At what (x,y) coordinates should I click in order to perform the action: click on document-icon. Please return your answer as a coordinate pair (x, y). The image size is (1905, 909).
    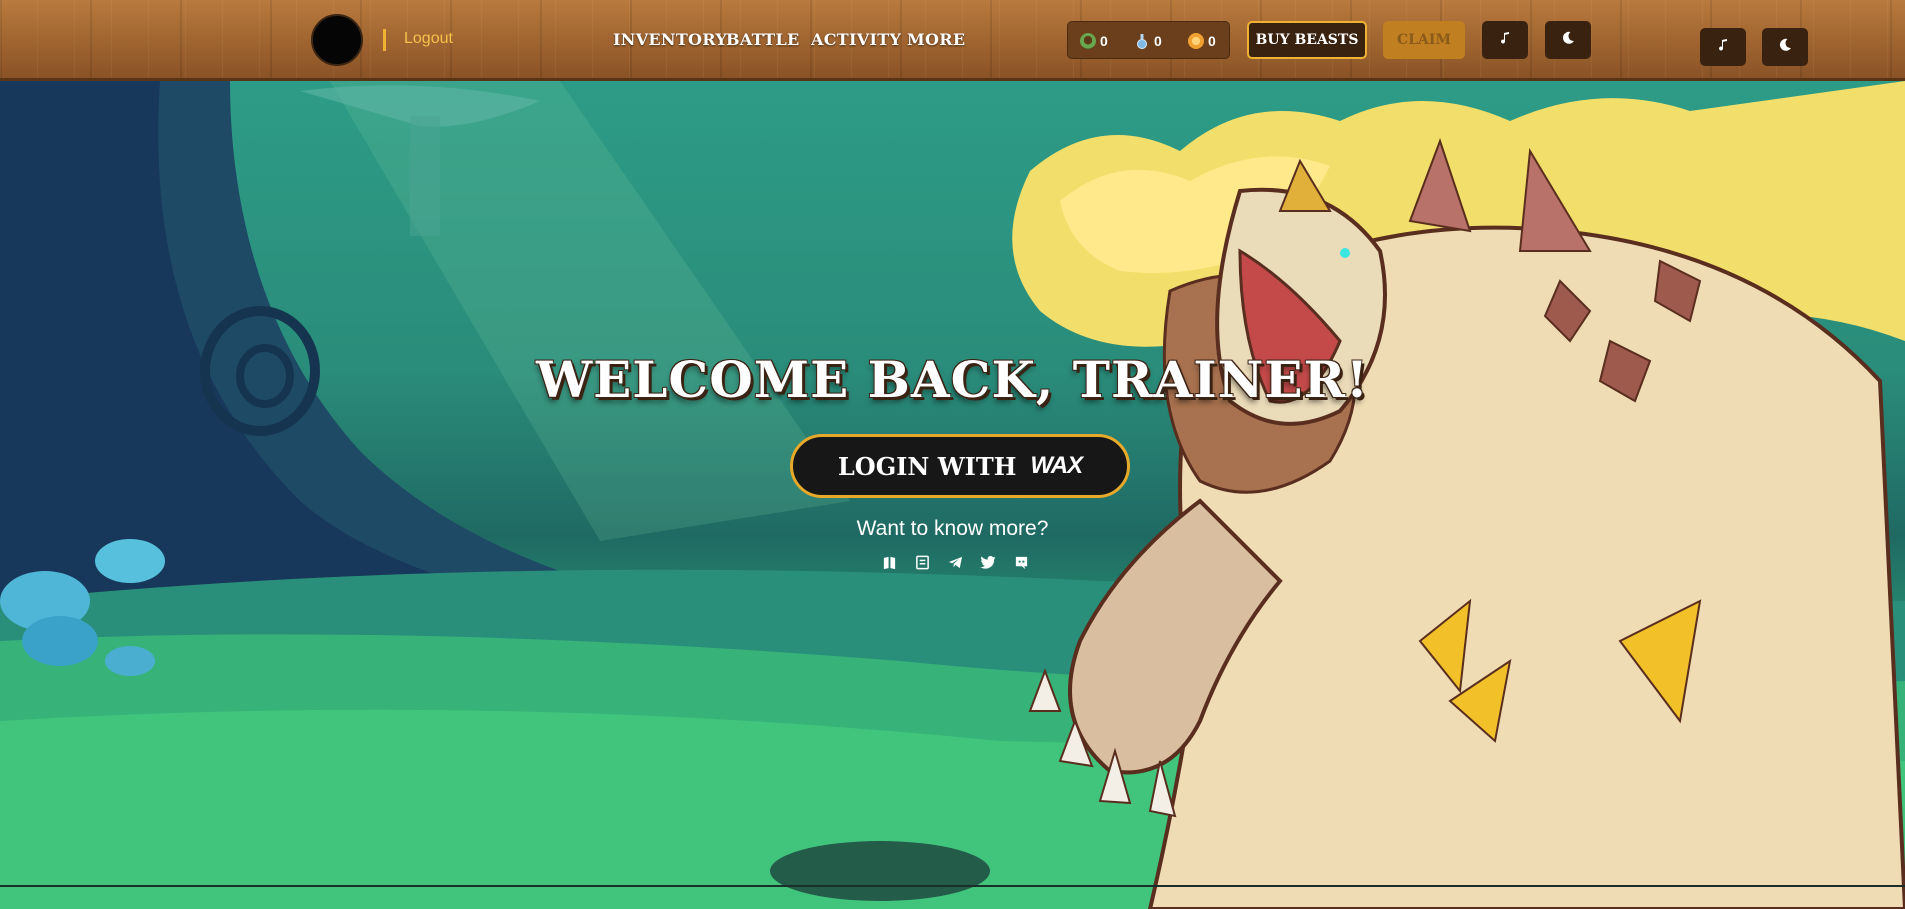
    Looking at the image, I should click on (922, 562).